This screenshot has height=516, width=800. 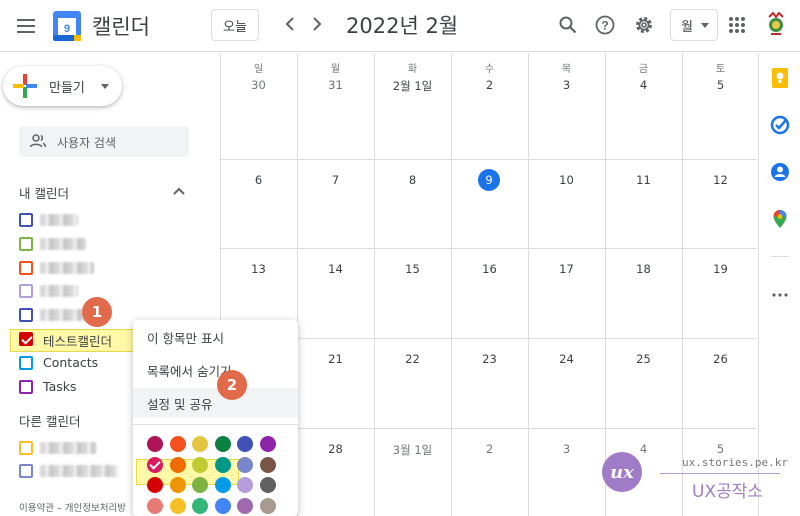 What do you see at coordinates (67, 26) in the screenshot?
I see `calendar-logo: 9` at bounding box center [67, 26].